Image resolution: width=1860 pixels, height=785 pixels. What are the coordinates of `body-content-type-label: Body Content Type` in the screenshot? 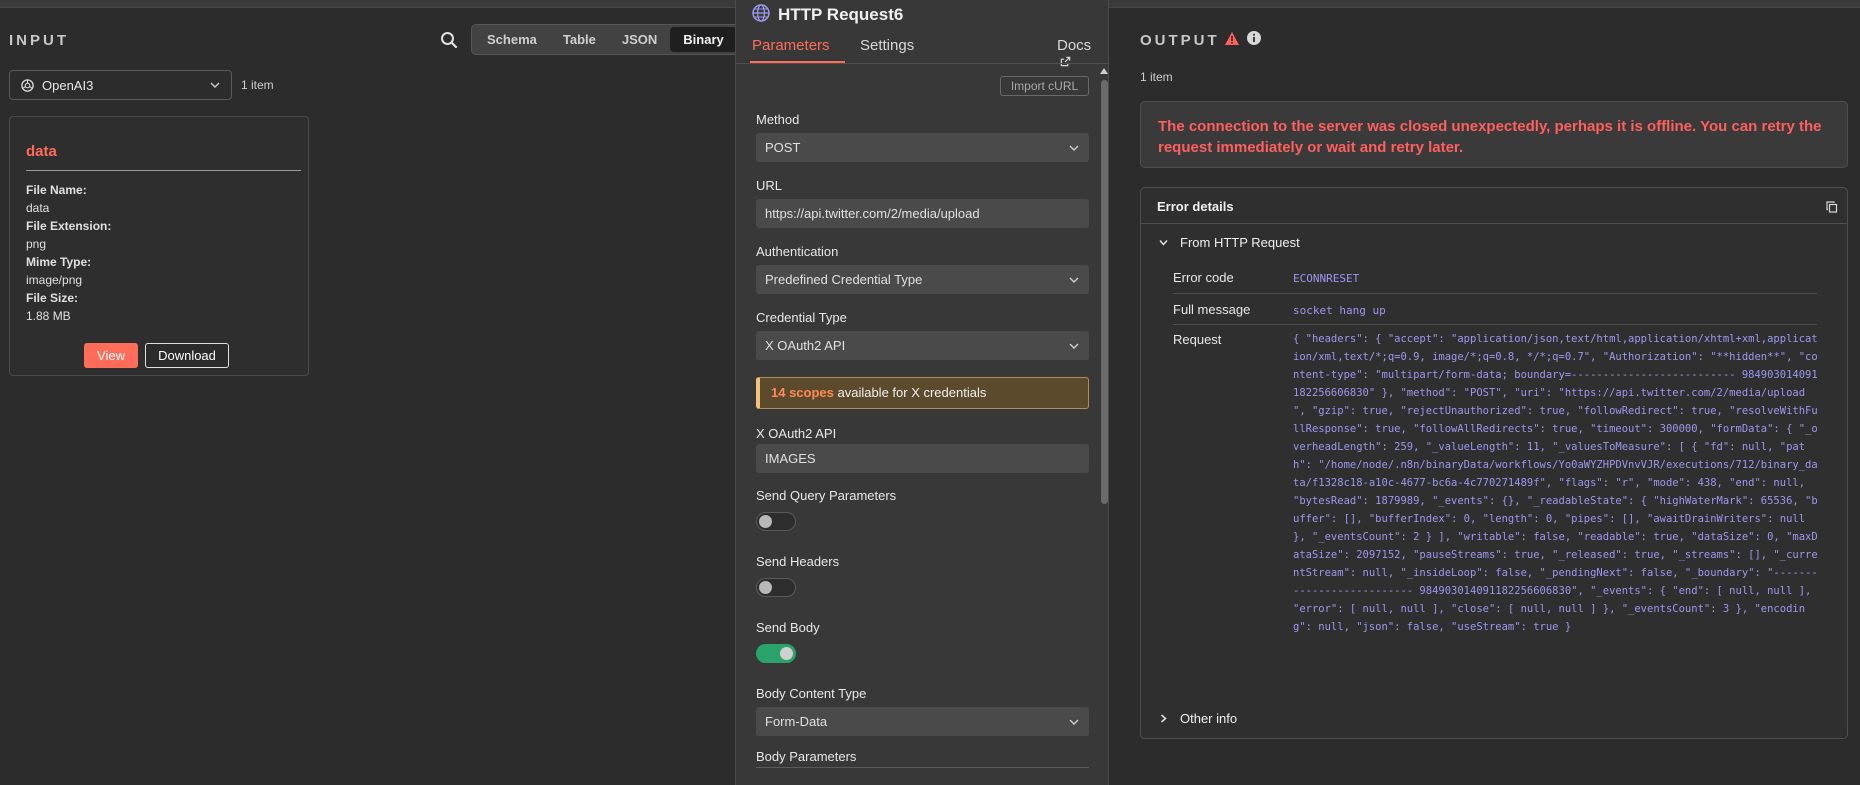 It's located at (811, 693).